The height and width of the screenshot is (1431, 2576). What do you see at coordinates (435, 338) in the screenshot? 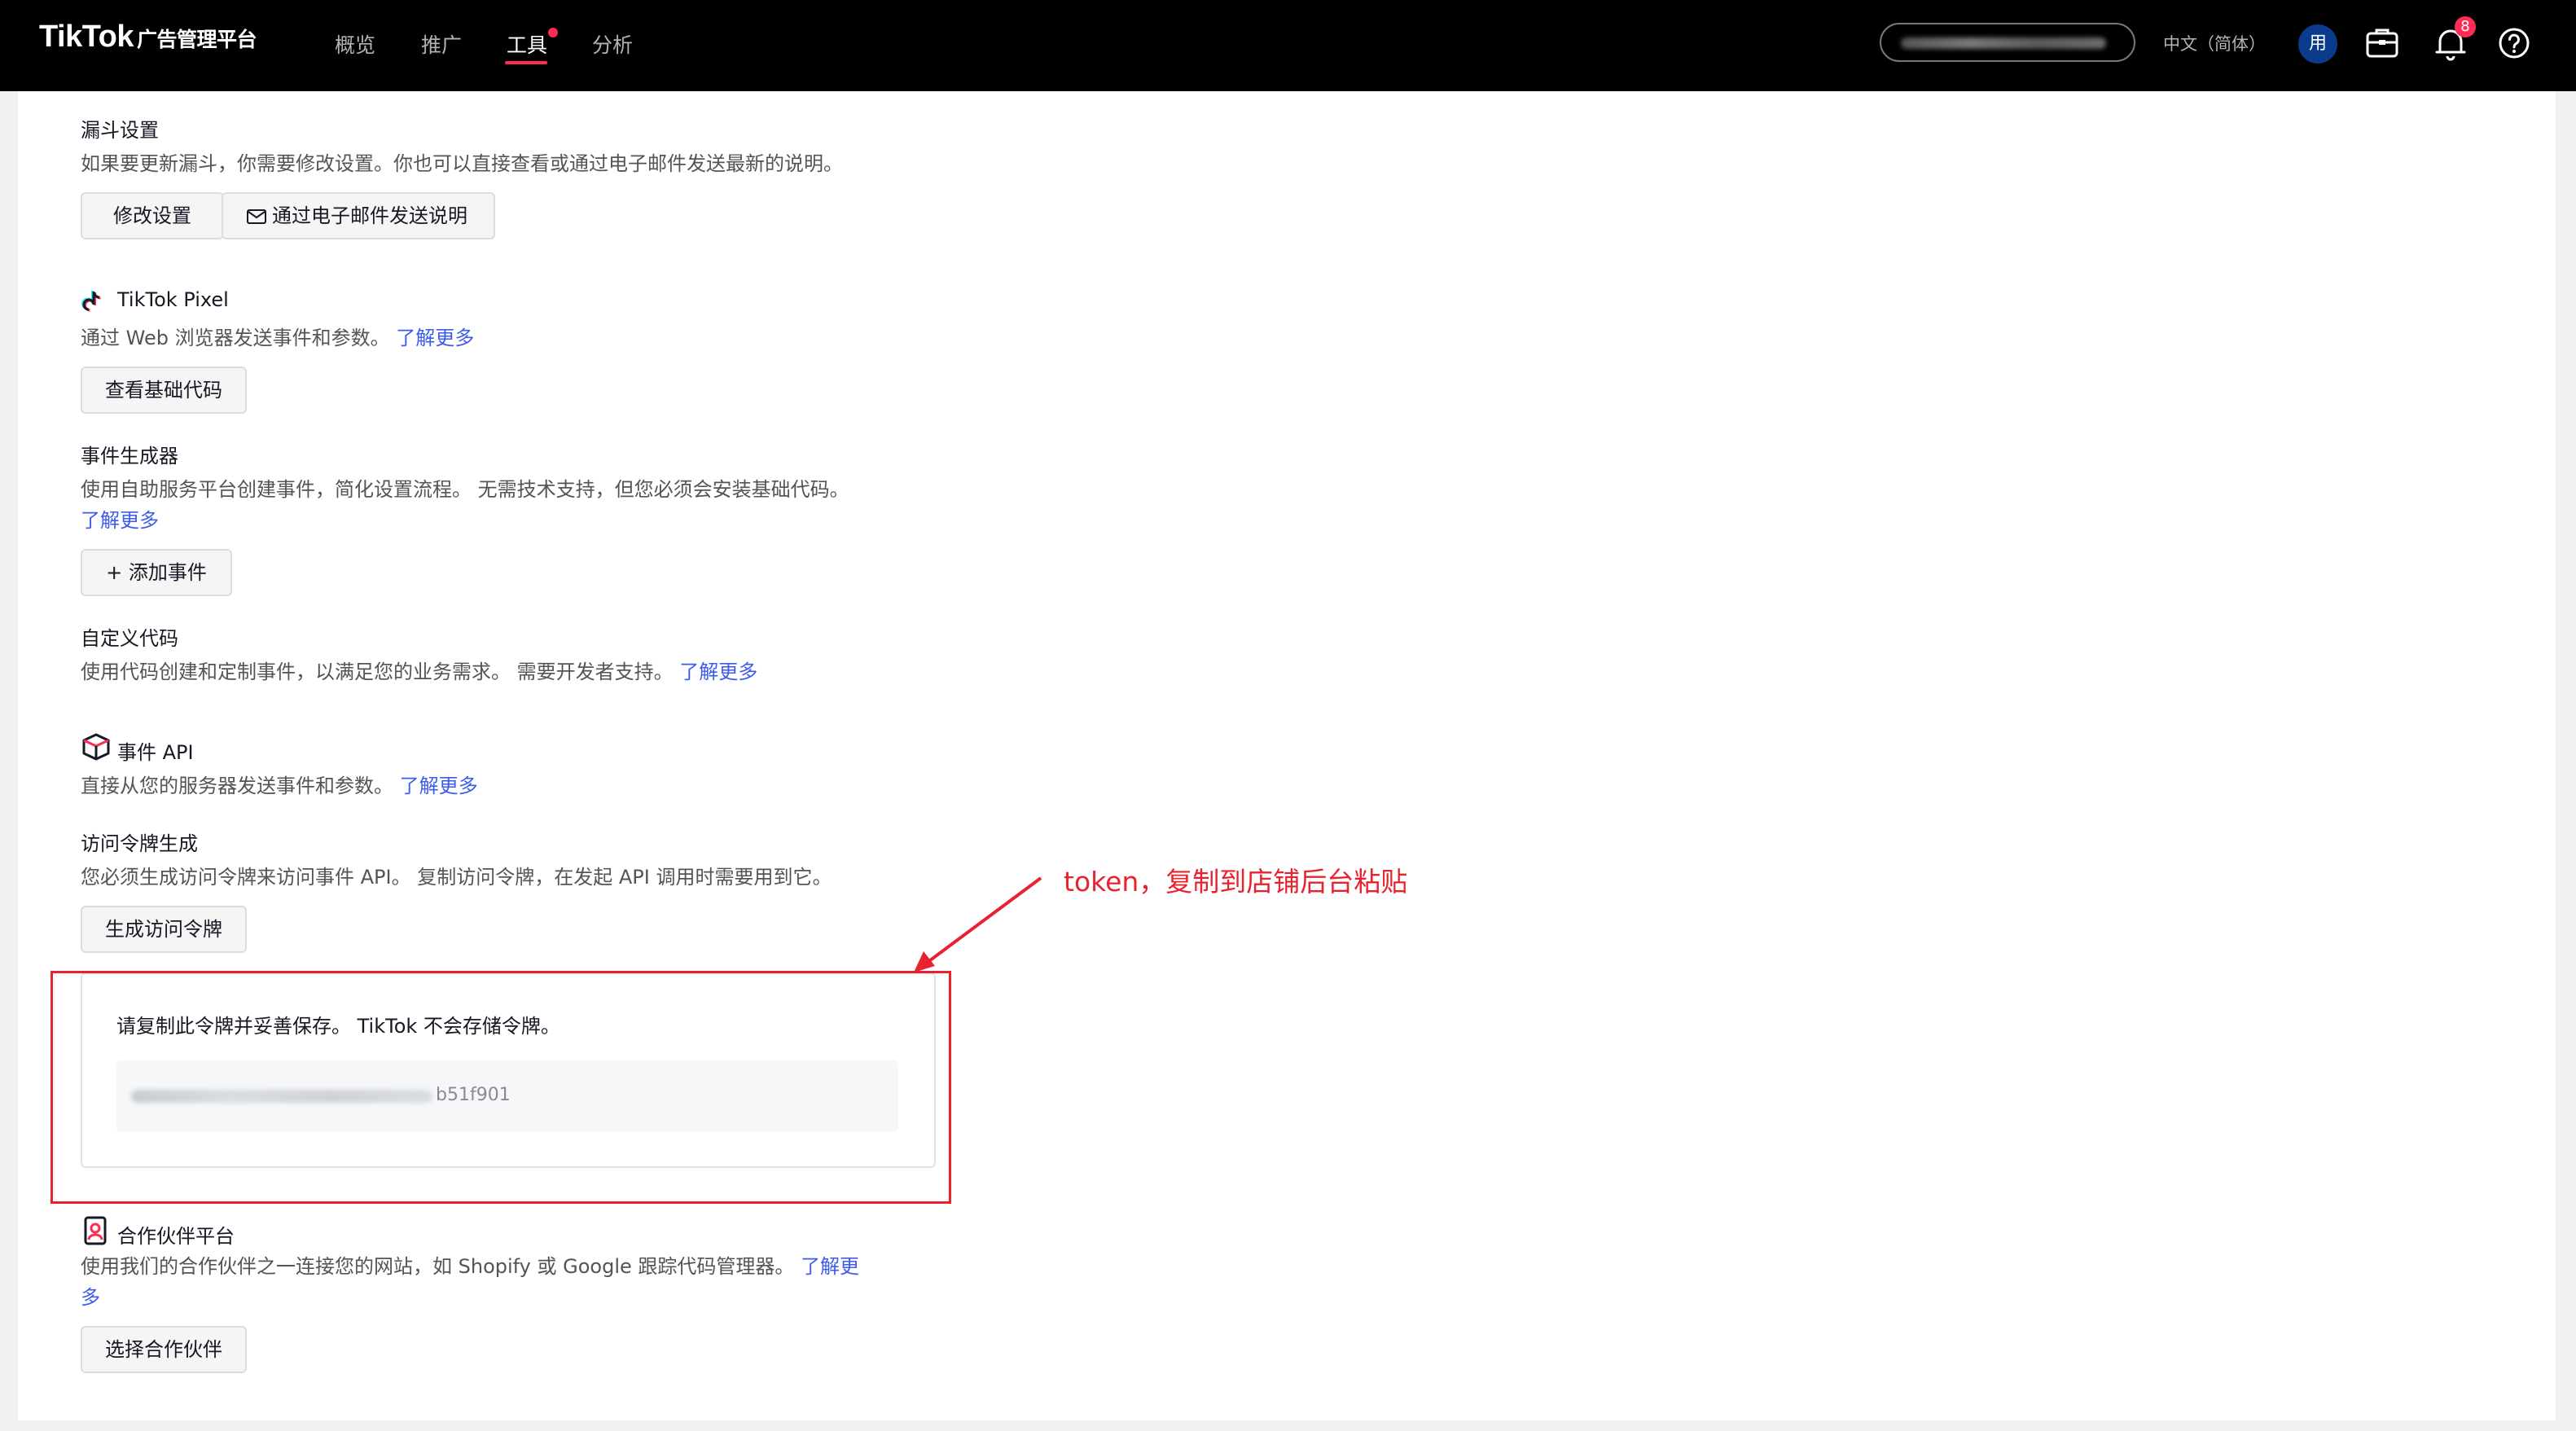
I see `pixel-learn-more-link: 了解更多` at bounding box center [435, 338].